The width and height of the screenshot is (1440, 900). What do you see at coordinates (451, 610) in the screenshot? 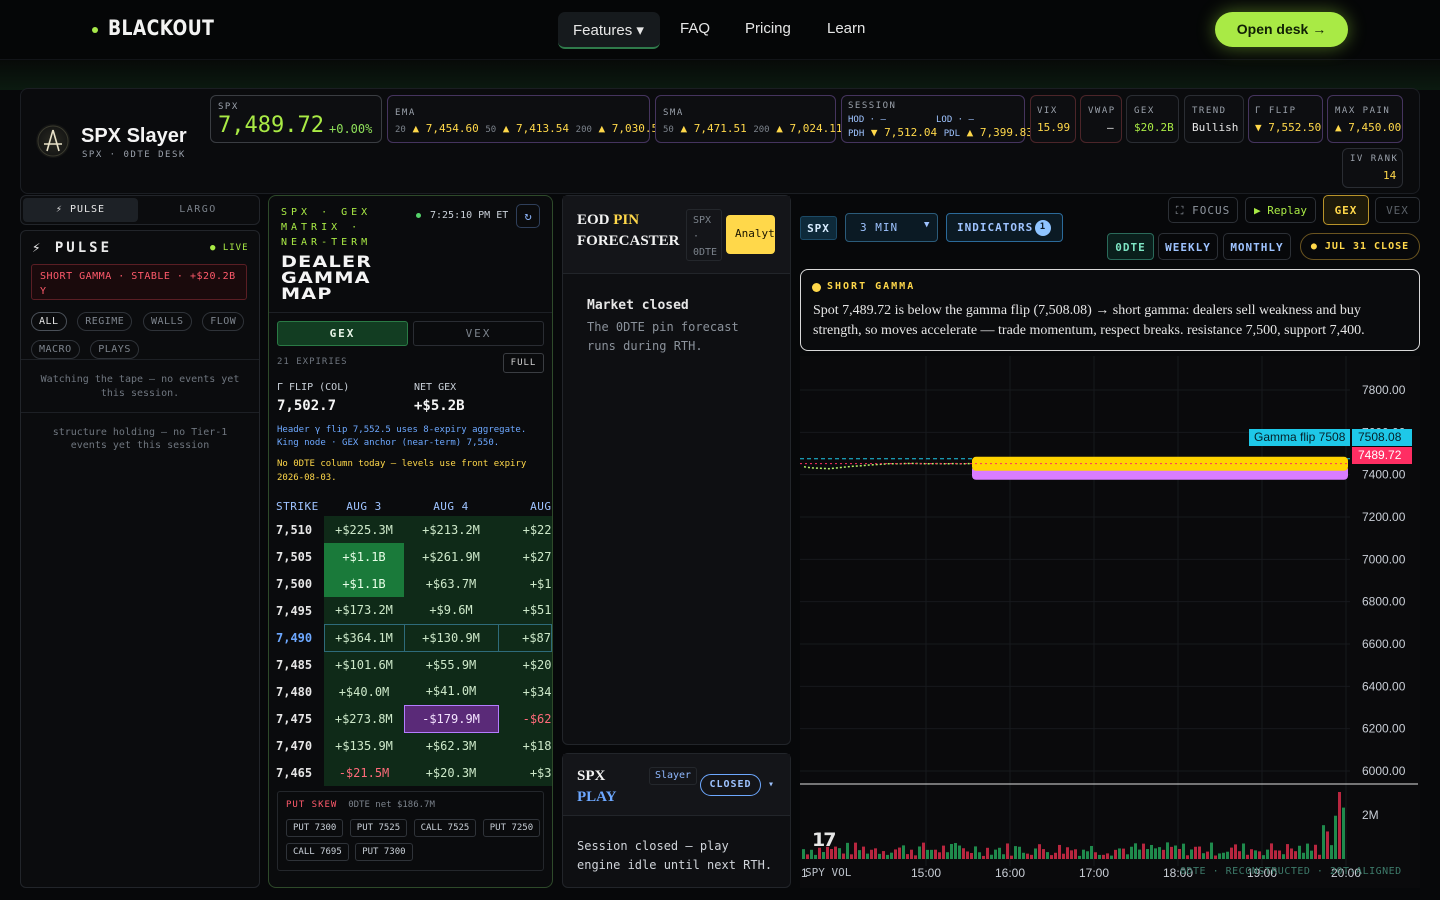
I see `gex-cell: +$9.6M` at bounding box center [451, 610].